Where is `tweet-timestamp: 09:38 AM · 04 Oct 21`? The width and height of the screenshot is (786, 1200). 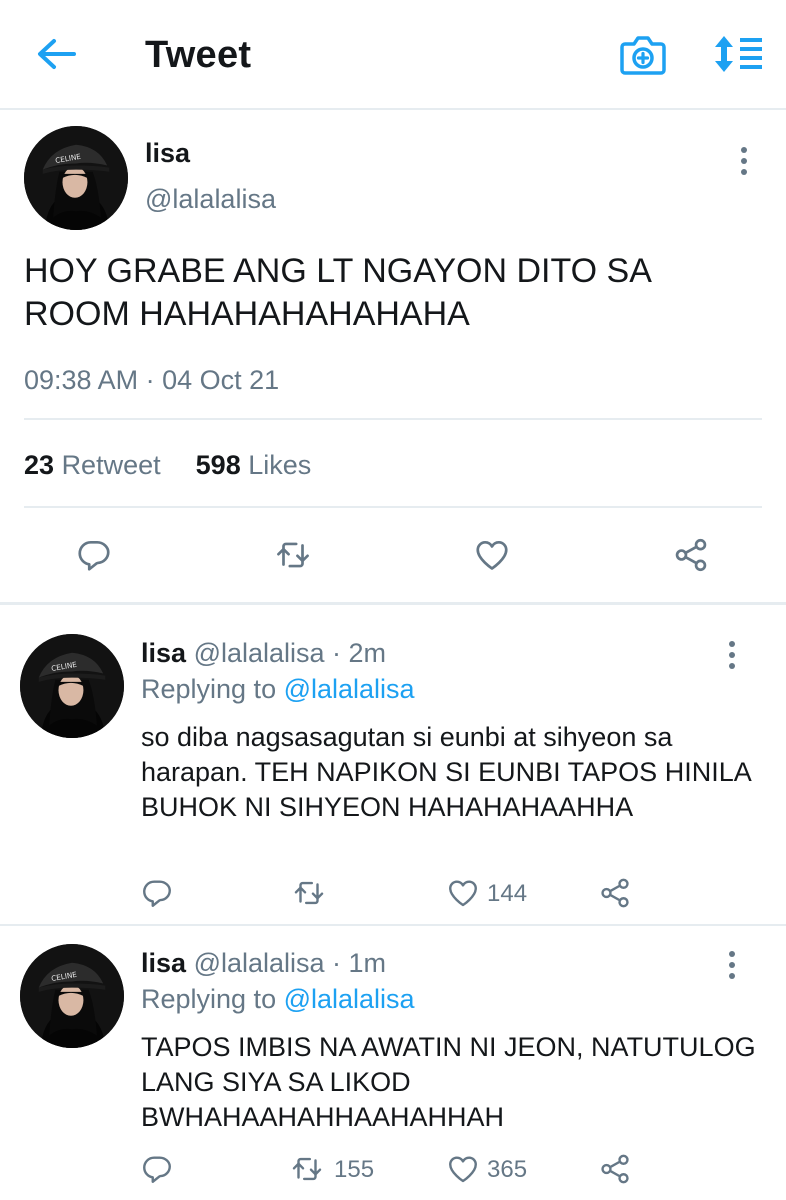 tweet-timestamp: 09:38 AM · 04 Oct 21 is located at coordinates (152, 380).